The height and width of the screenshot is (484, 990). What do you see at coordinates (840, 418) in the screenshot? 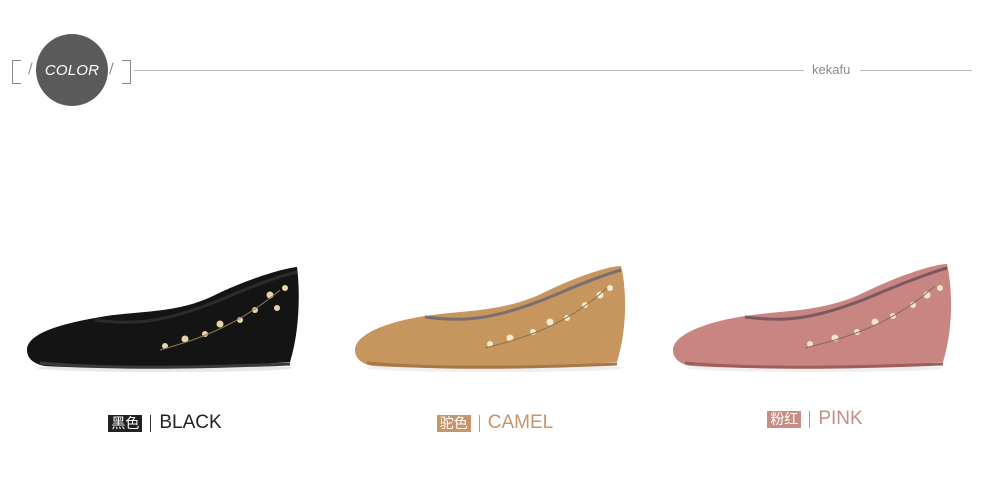
I see `color-name-en: PINK` at bounding box center [840, 418].